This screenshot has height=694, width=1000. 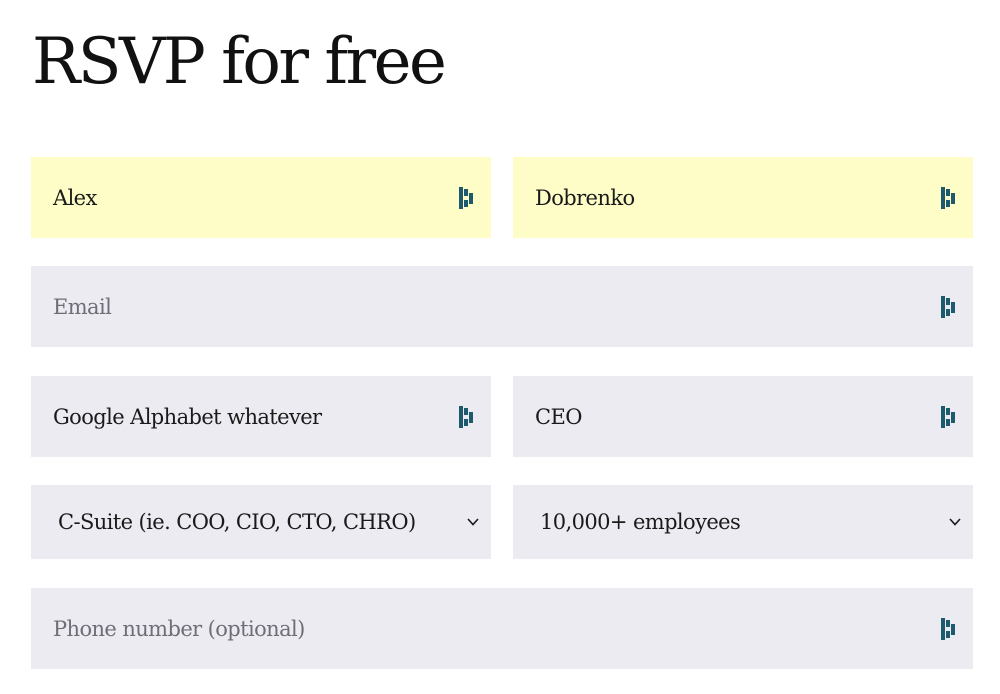 I want to click on company-size-select: 10,000+ employees, so click(x=743, y=522).